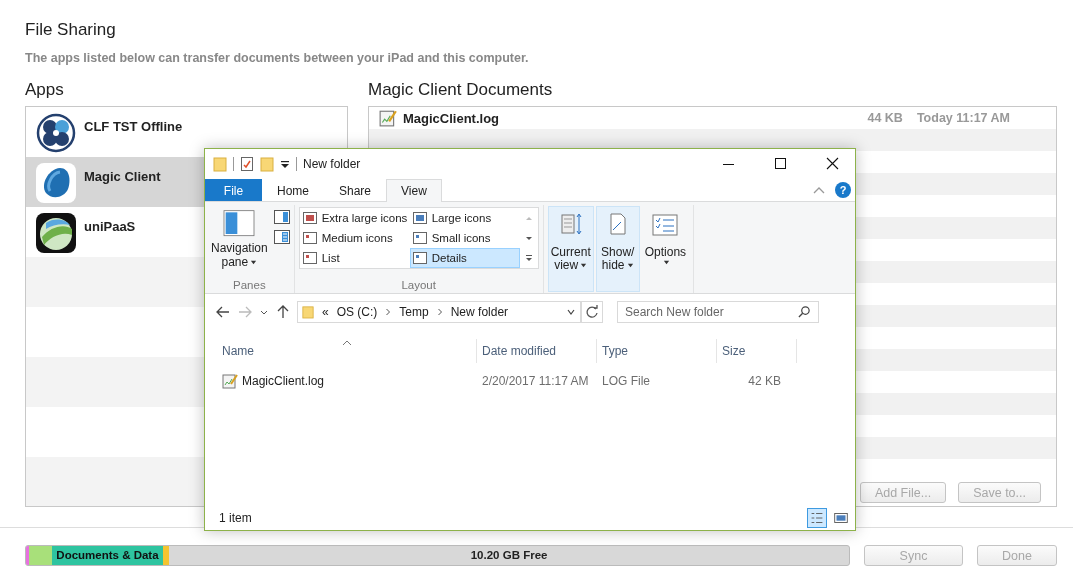 This screenshot has height=580, width=1073. What do you see at coordinates (122, 176) in the screenshot?
I see `app-name: Magic Client` at bounding box center [122, 176].